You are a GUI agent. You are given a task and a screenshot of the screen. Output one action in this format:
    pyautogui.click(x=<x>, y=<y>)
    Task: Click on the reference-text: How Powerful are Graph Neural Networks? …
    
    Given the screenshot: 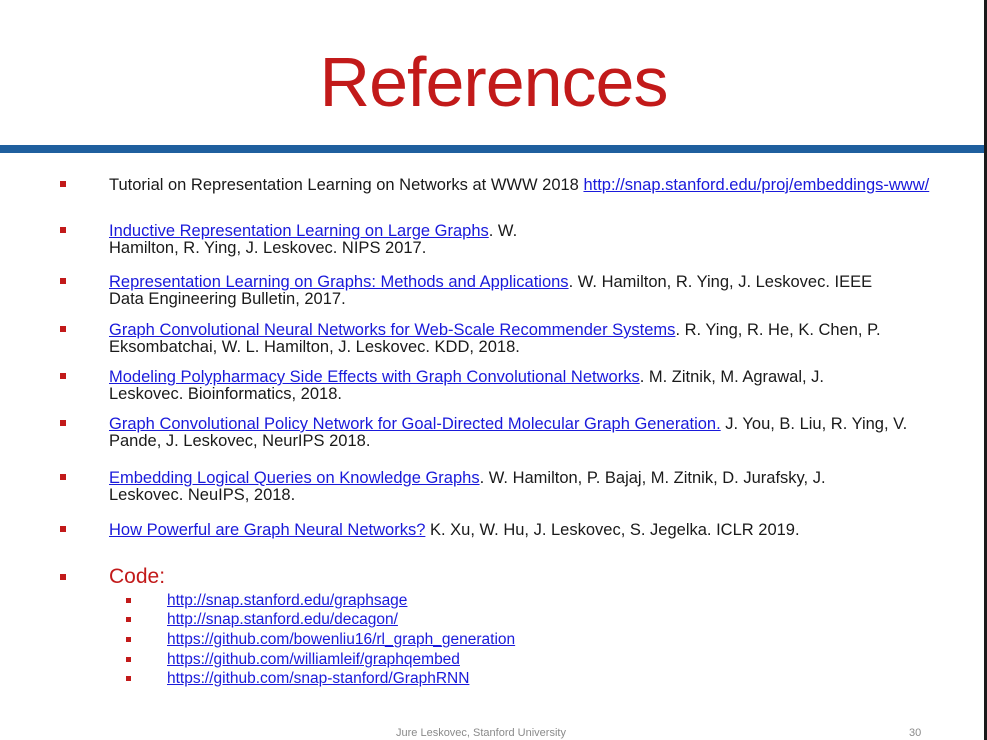 What is the action you would take?
    pyautogui.click(x=534, y=530)
    